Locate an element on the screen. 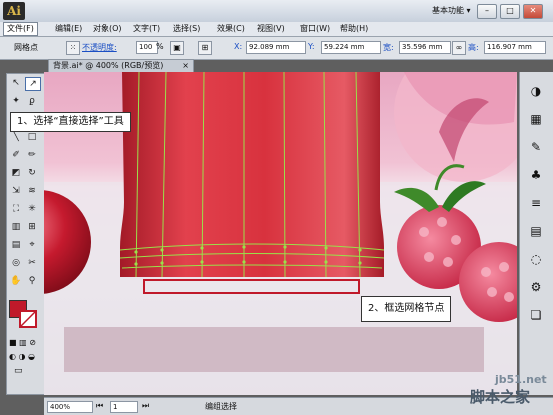  color-panel-icon: ◑ is located at coordinates (536, 91).